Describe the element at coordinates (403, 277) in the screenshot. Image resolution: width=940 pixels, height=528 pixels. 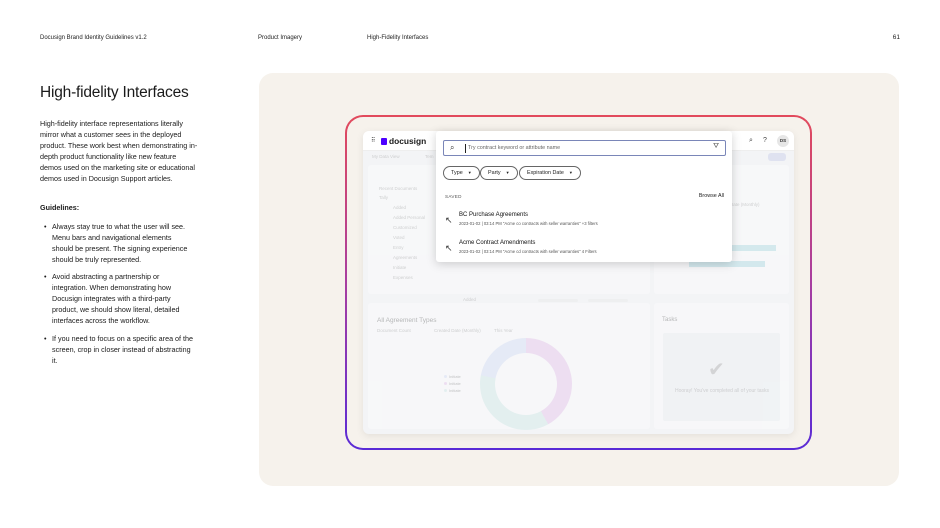
I see `sidebar-item: Expenses` at that location.